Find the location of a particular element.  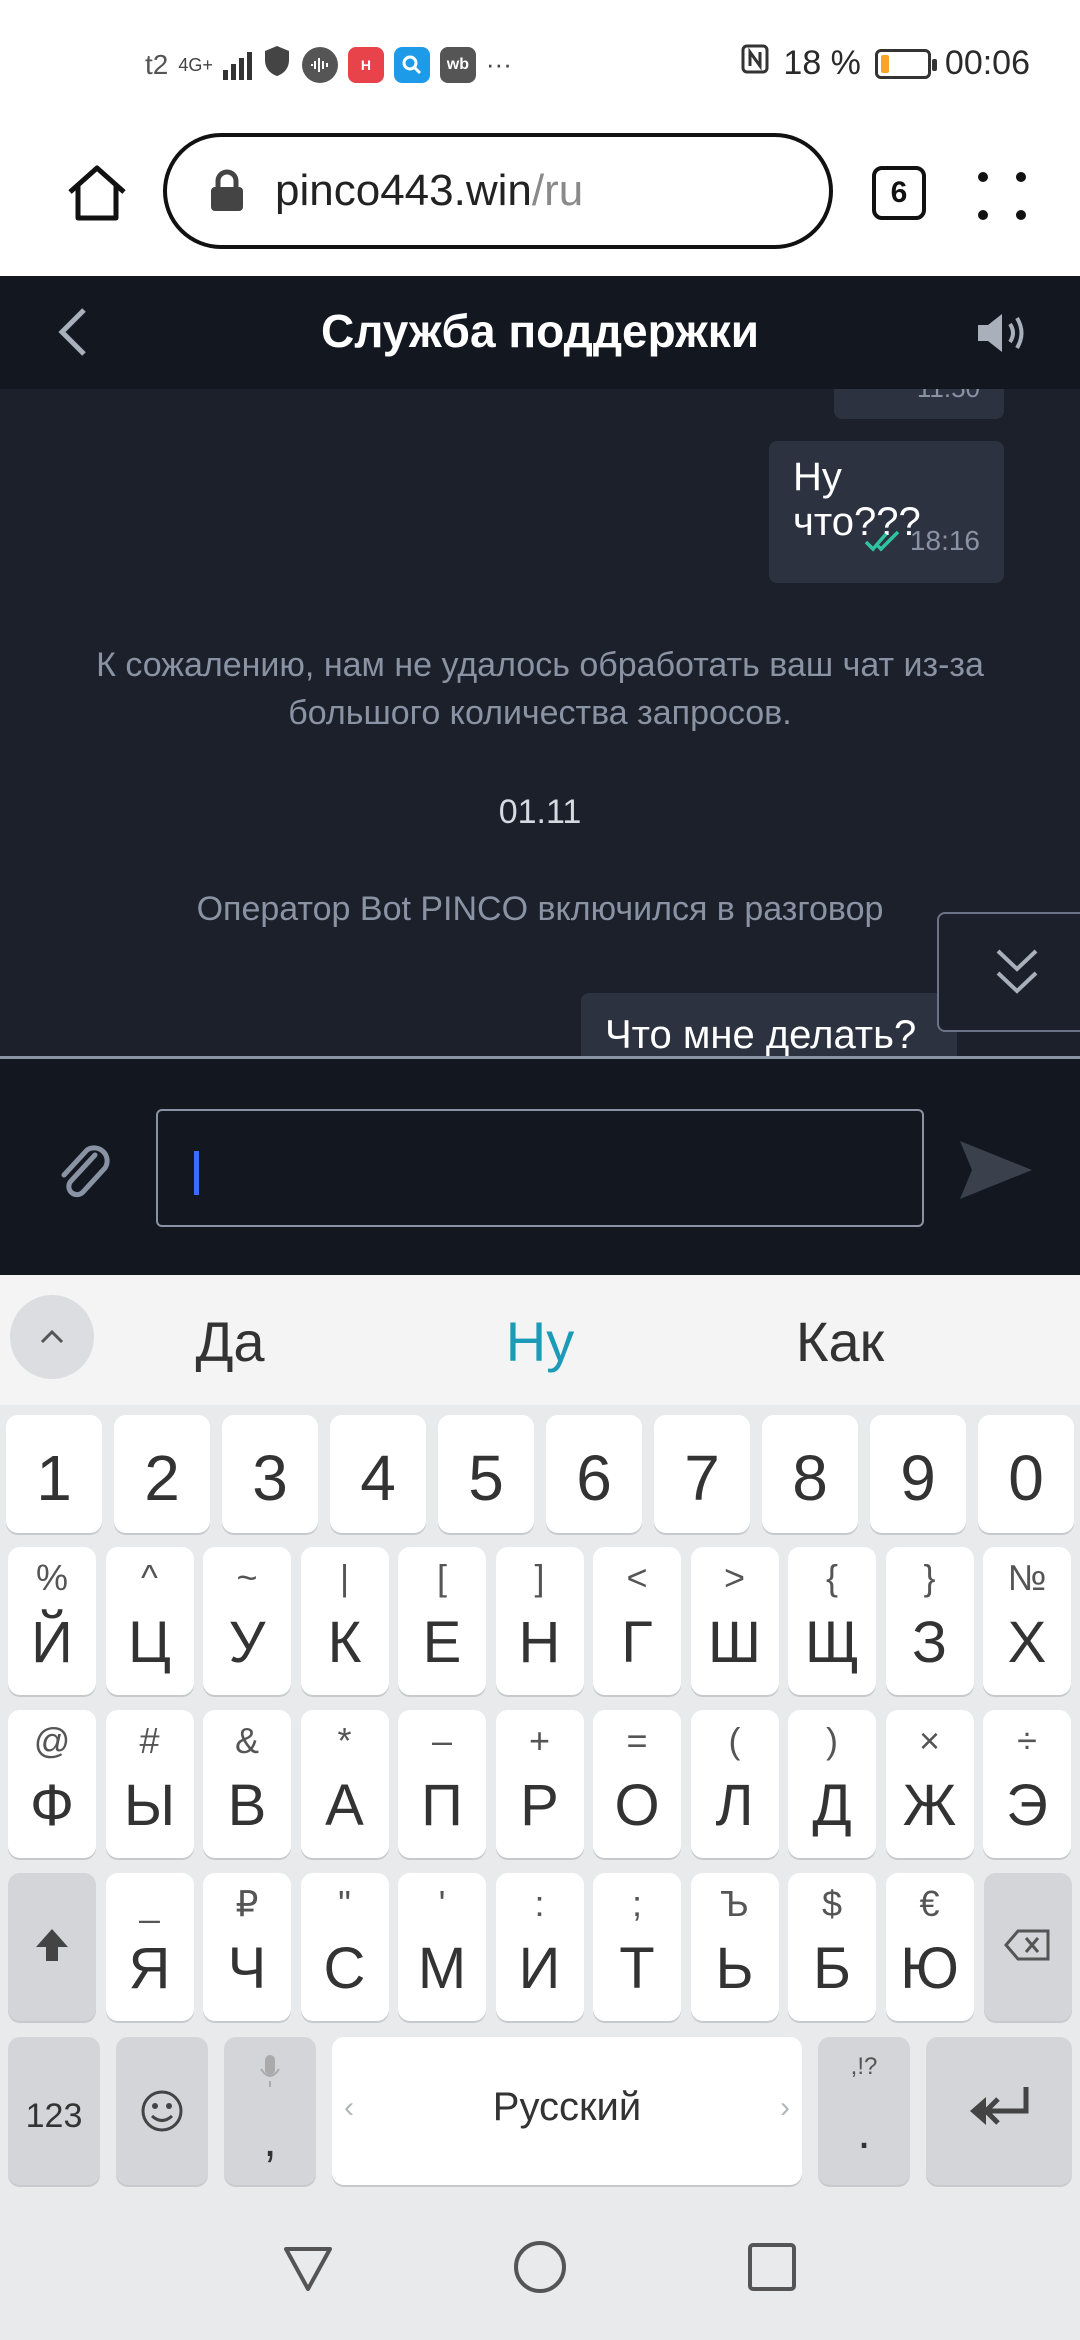

message-meta: 18:16 is located at coordinates (922, 541).